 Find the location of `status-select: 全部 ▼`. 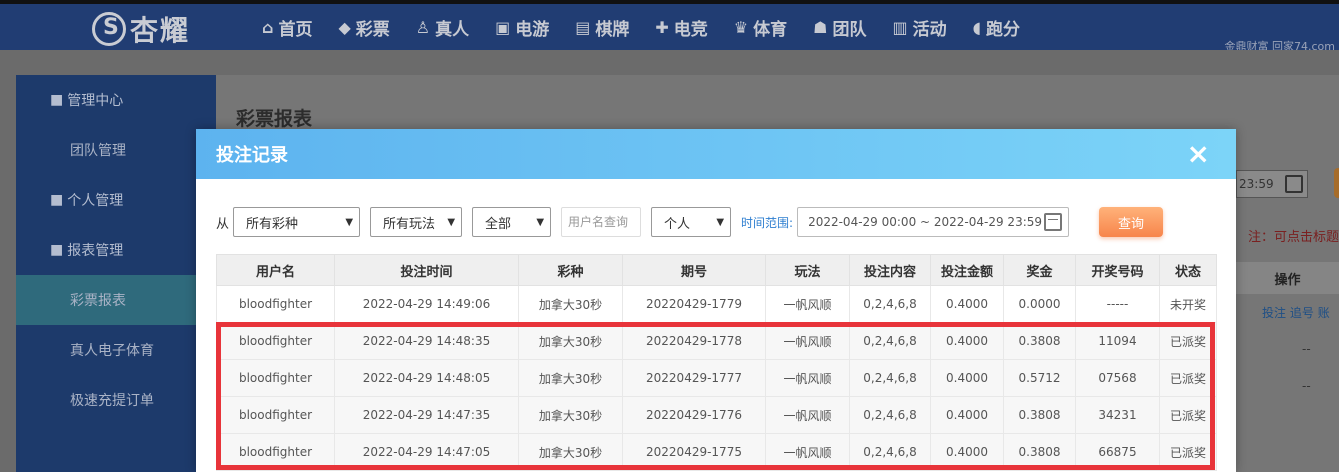

status-select: 全部 ▼ is located at coordinates (512, 222).